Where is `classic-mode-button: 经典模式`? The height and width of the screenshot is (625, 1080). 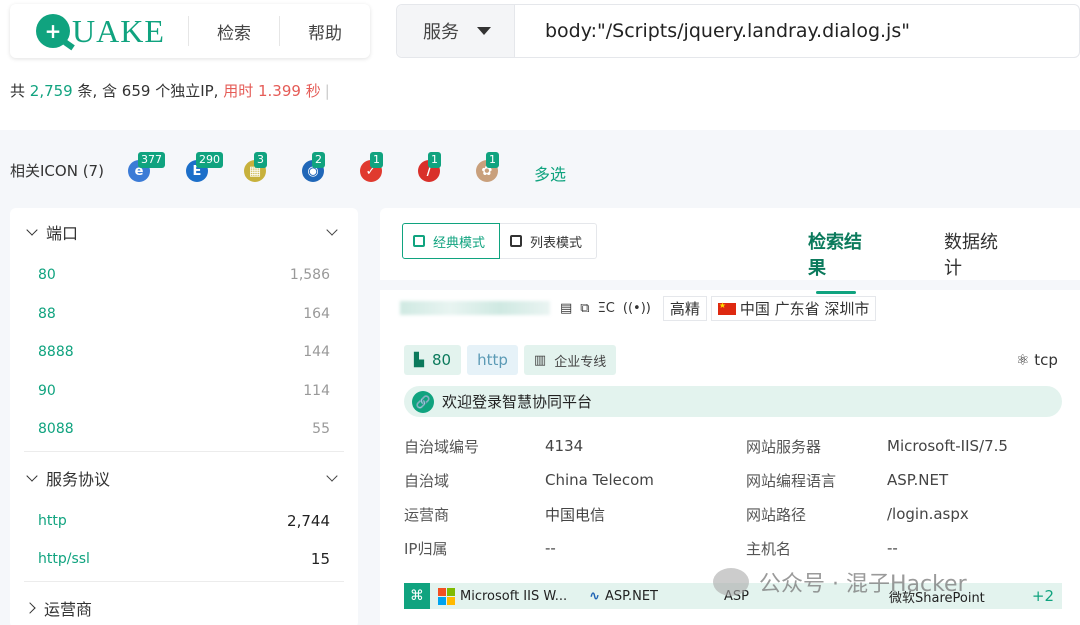
classic-mode-button: 经典模式 is located at coordinates (451, 241).